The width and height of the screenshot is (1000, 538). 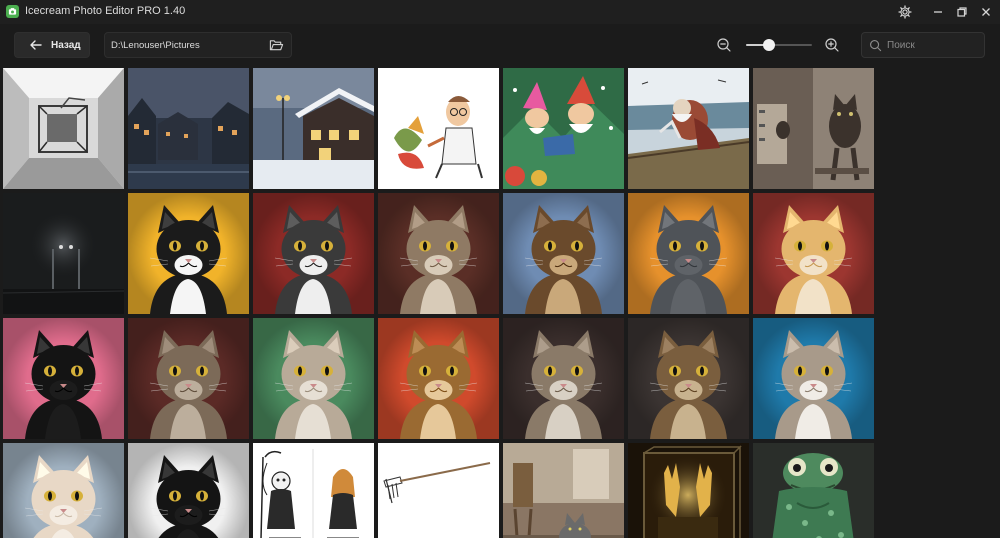 I want to click on app-logo-icon, so click(x=12, y=11).